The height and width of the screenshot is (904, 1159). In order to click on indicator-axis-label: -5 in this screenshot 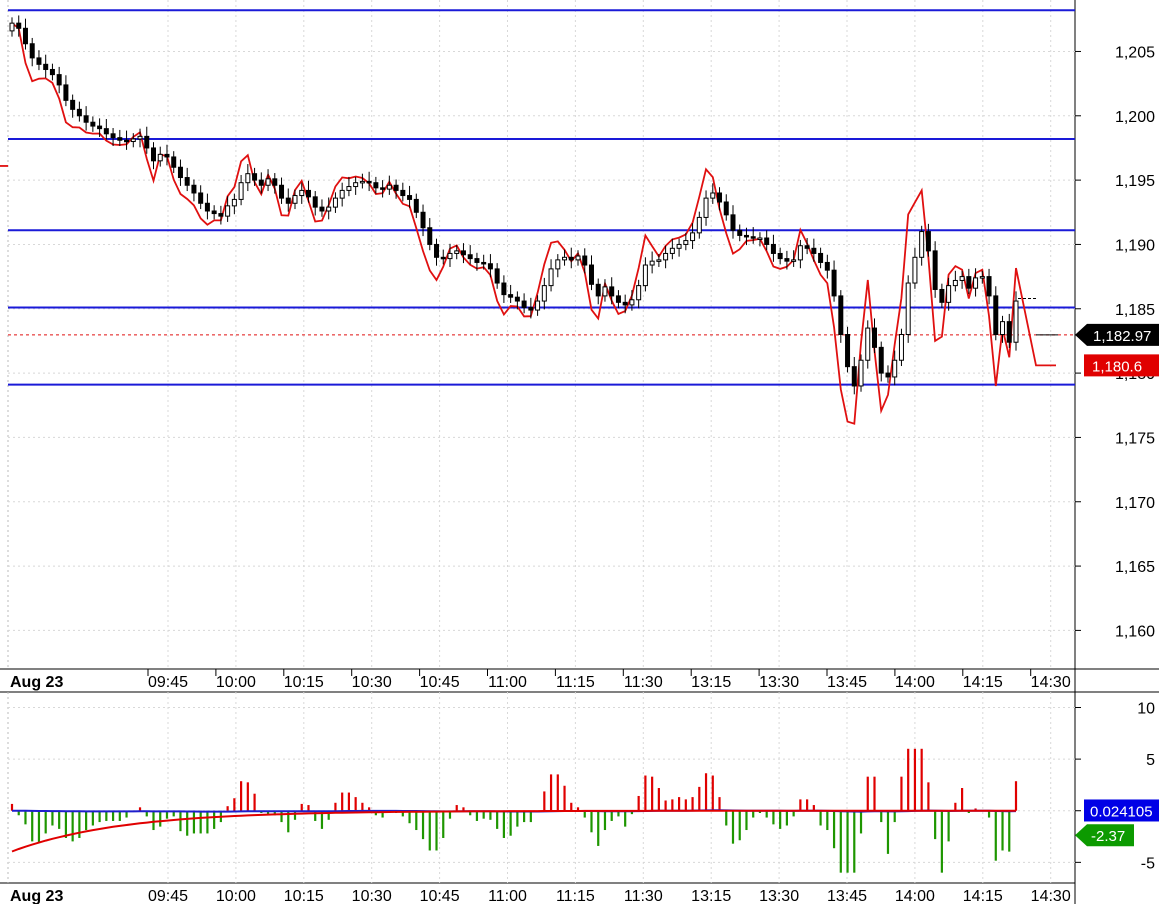, I will do `click(1148, 863)`.